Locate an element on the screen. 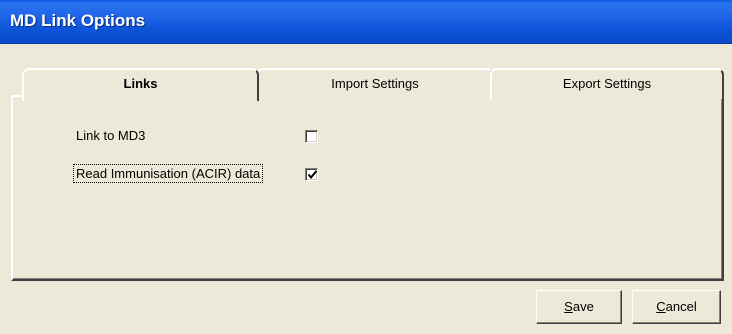  save-button: Save is located at coordinates (579, 307).